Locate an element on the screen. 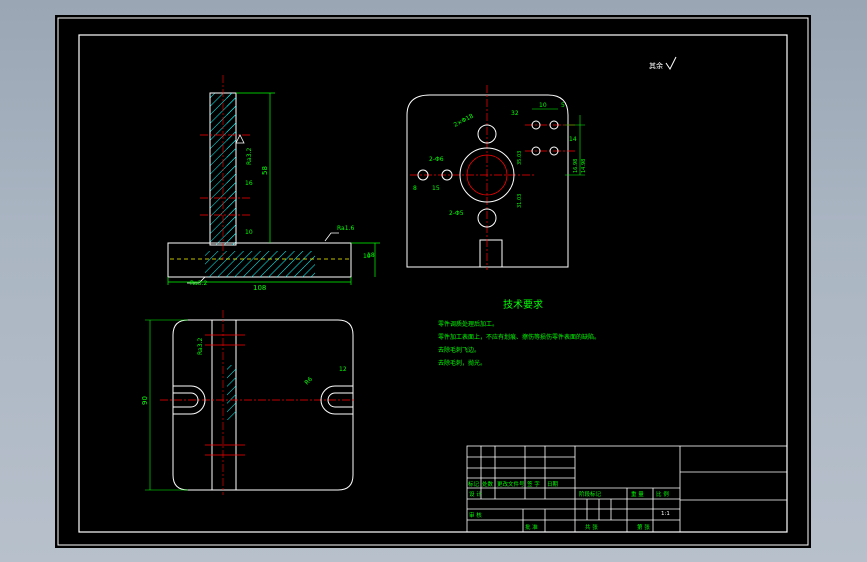 The image size is (867, 562). roughness-symbol-icon is located at coordinates (671, 63).